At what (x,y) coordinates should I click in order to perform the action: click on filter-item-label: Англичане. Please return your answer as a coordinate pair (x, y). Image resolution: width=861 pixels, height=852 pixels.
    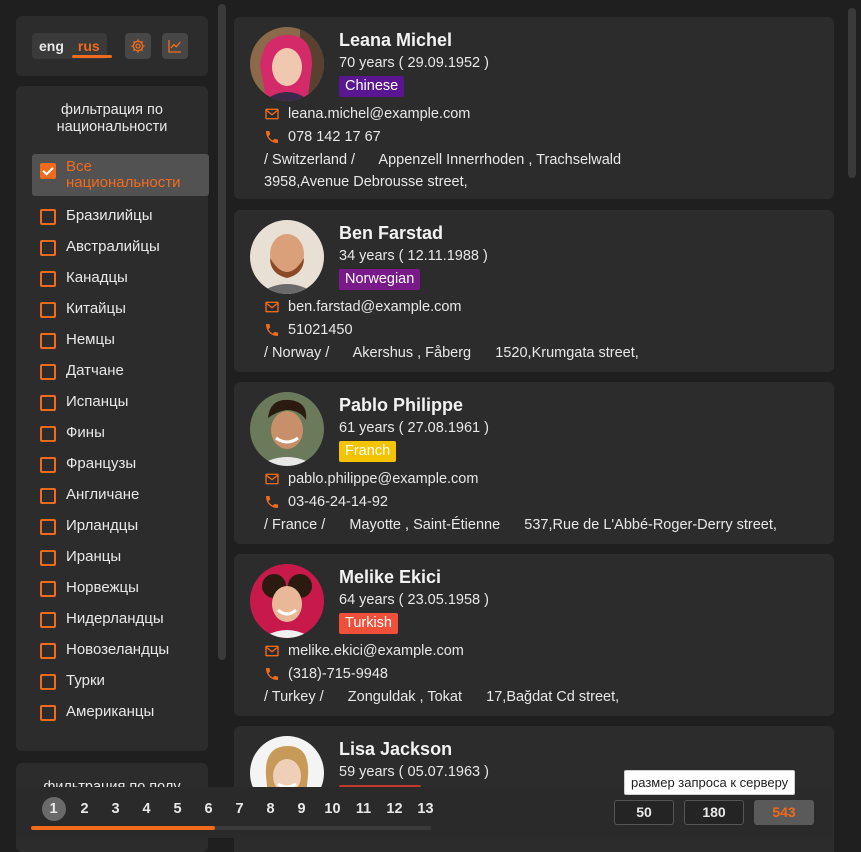
    Looking at the image, I should click on (103, 494).